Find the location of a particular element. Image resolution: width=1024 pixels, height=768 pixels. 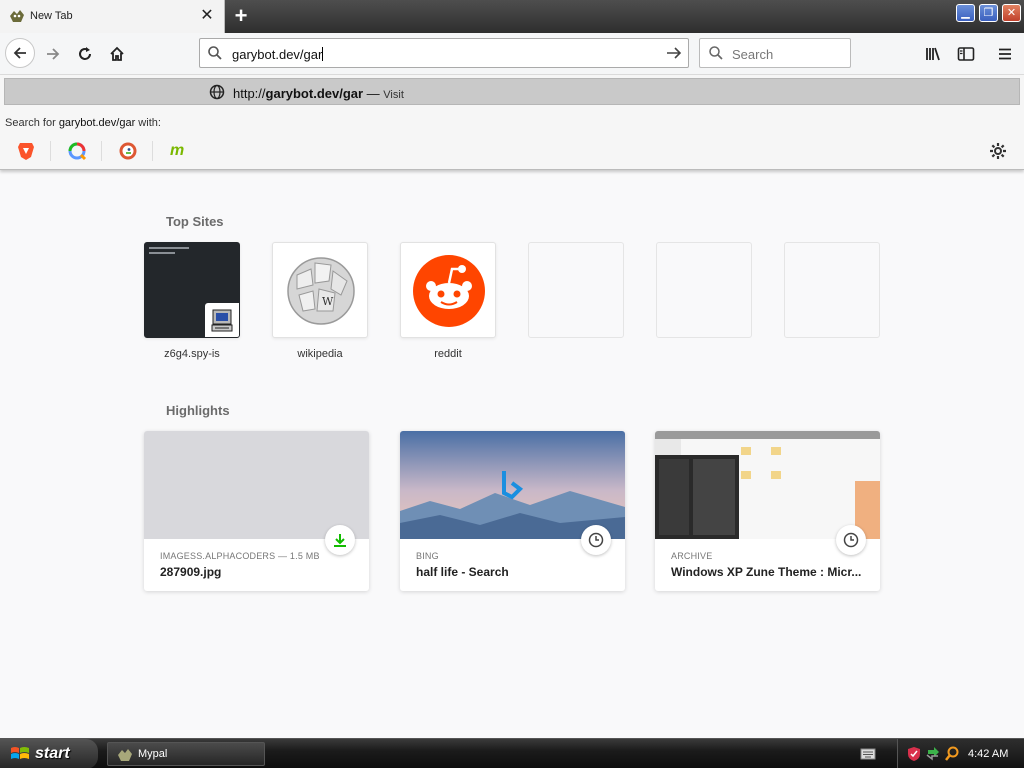

go-arrow-icon is located at coordinates (674, 53).